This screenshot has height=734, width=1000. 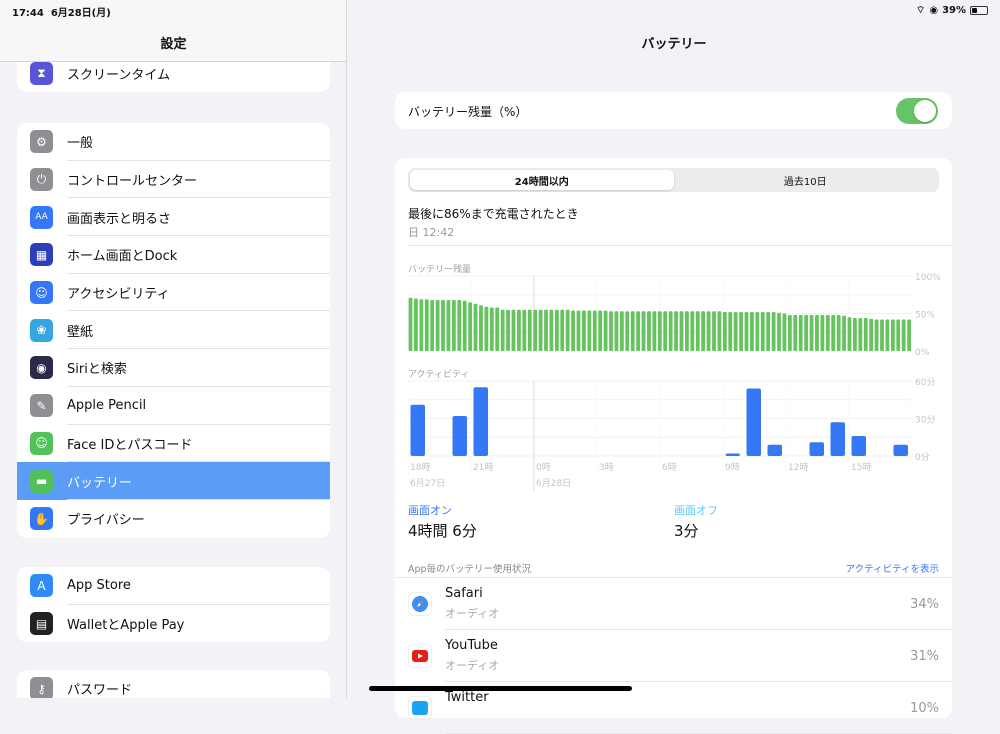 What do you see at coordinates (674, 315) in the screenshot?
I see `battery-level-chart: 100% 50% 0%` at bounding box center [674, 315].